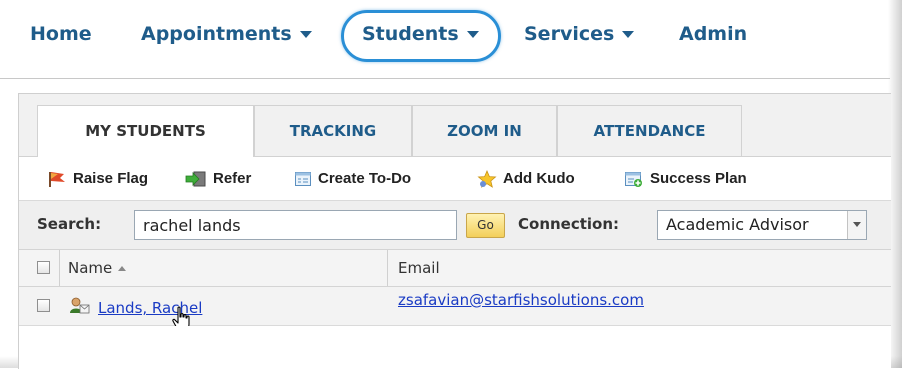 This screenshot has width=902, height=369. Describe the element at coordinates (410, 34) in the screenshot. I see `nav-students-label: Students` at that location.